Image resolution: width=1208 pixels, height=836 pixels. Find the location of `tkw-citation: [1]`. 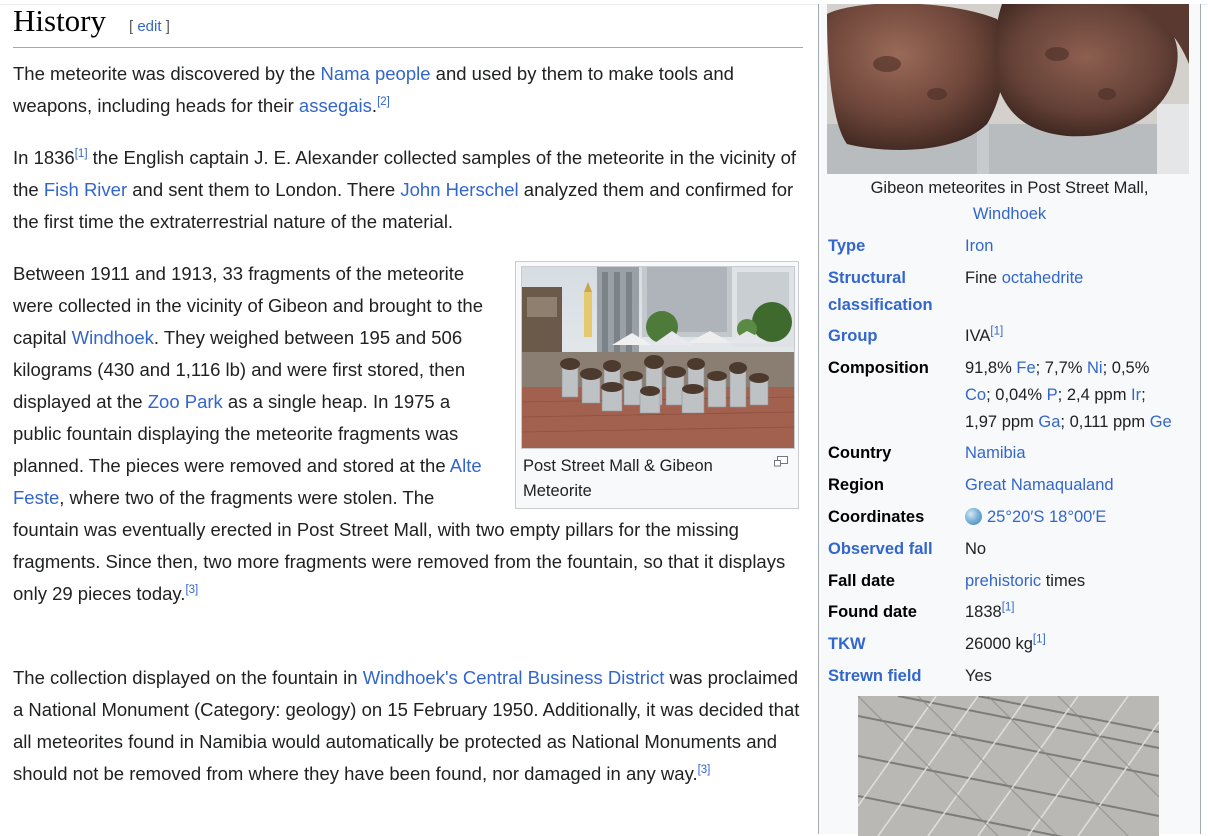

tkw-citation: [1] is located at coordinates (1039, 640).